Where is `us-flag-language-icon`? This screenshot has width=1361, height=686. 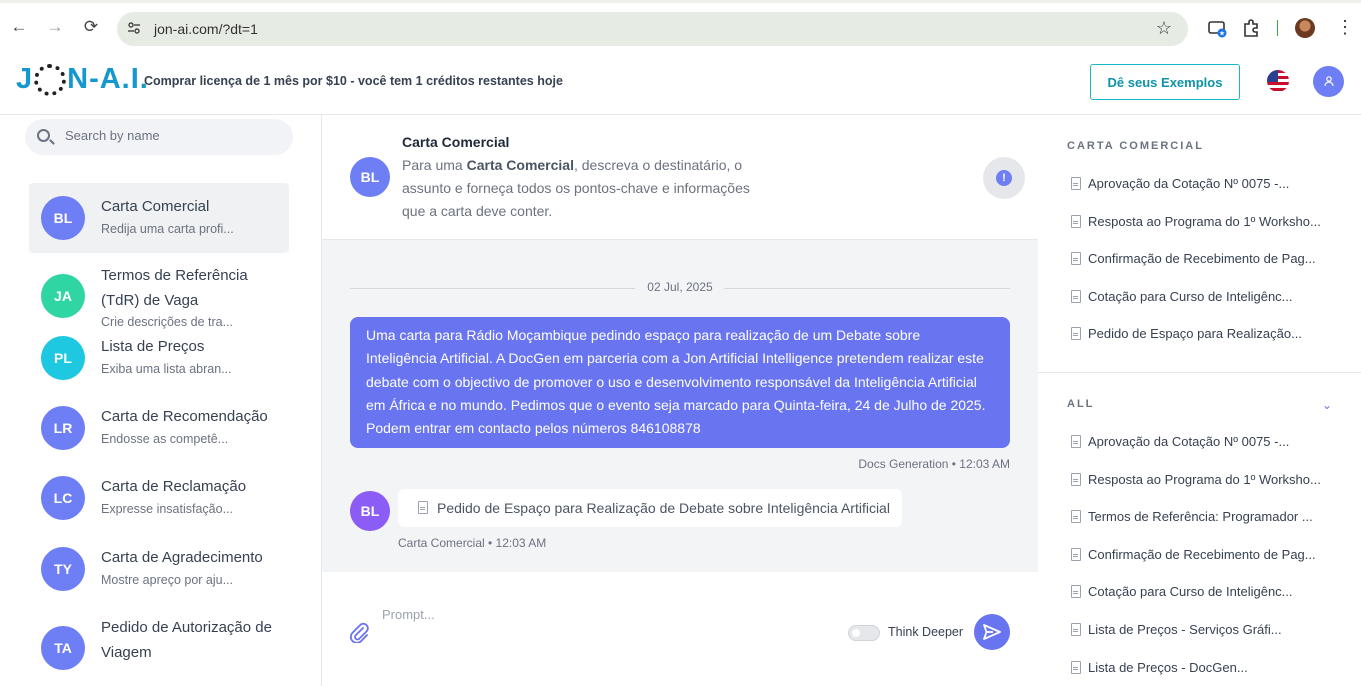 us-flag-language-icon is located at coordinates (1278, 81).